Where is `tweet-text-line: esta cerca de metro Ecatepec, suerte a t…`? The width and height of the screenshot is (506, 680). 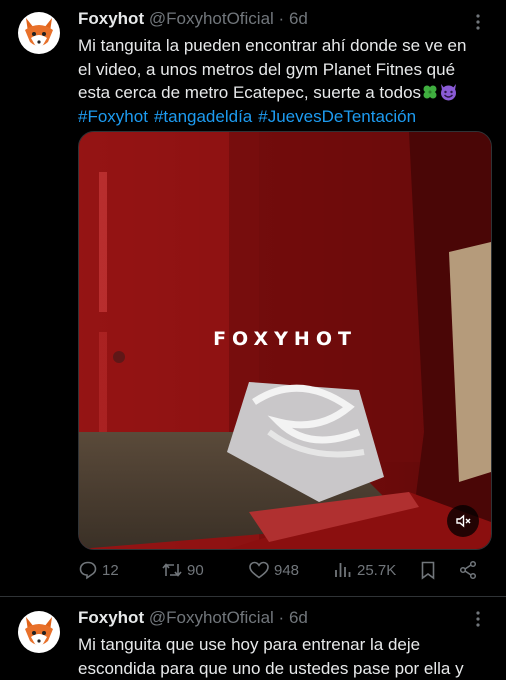
tweet-text-line: esta cerca de metro Ecatepec, suerte a t… is located at coordinates (250, 92).